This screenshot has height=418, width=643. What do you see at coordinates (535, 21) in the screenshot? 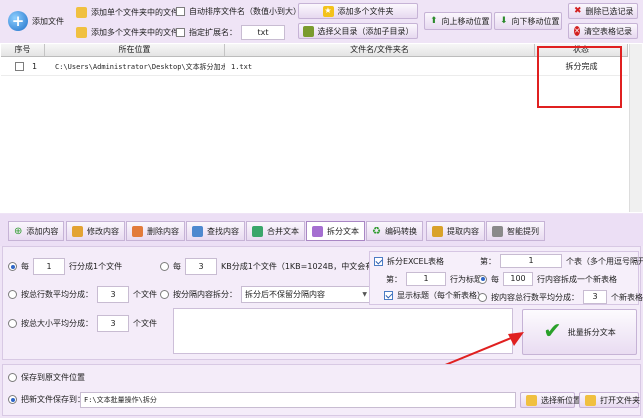
I see `move-down-label: 向下移动位置` at bounding box center [535, 21].